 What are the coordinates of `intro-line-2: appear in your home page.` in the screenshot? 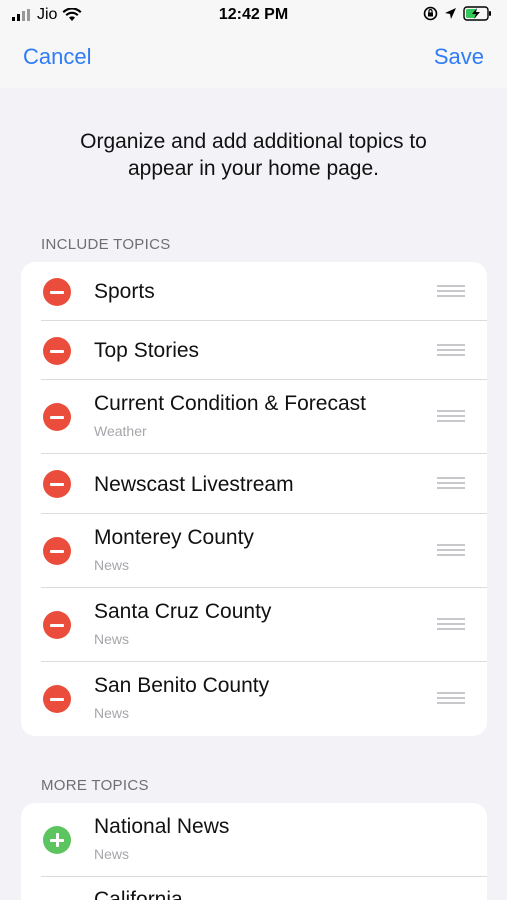 It's located at (253, 168).